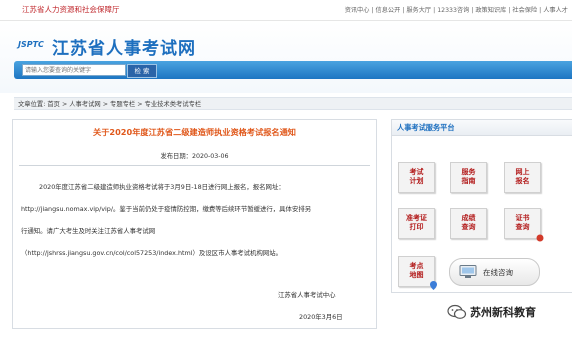 This screenshot has width=572, height=338. Describe the element at coordinates (457, 311) in the screenshot. I see `wechat-icon` at that location.